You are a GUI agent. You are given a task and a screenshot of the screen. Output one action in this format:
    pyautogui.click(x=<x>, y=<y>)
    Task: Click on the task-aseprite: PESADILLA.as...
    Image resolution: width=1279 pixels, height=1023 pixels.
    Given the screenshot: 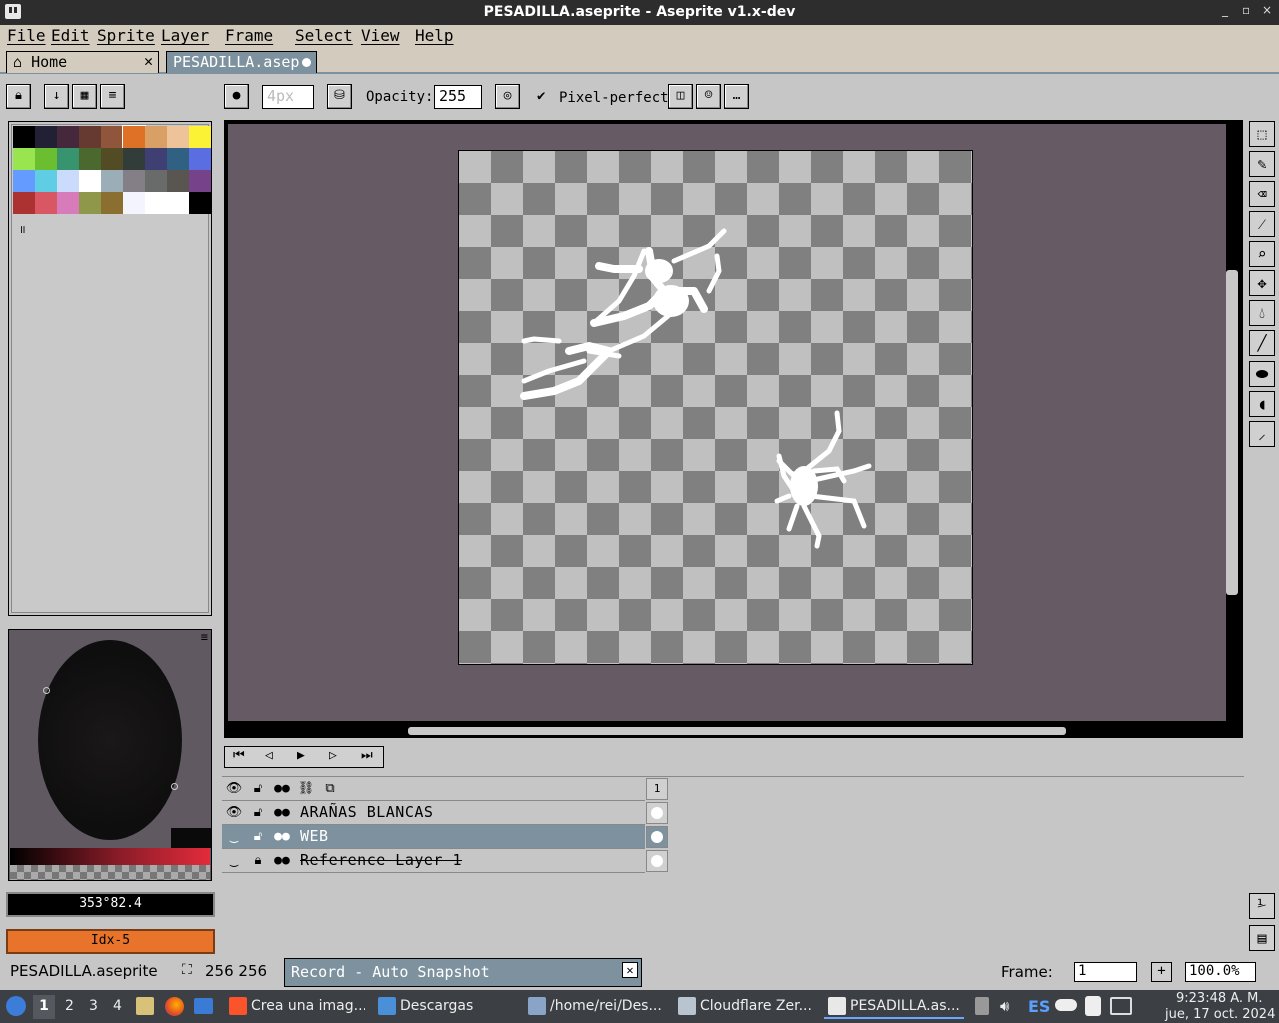 What is the action you would take?
    pyautogui.click(x=894, y=1007)
    